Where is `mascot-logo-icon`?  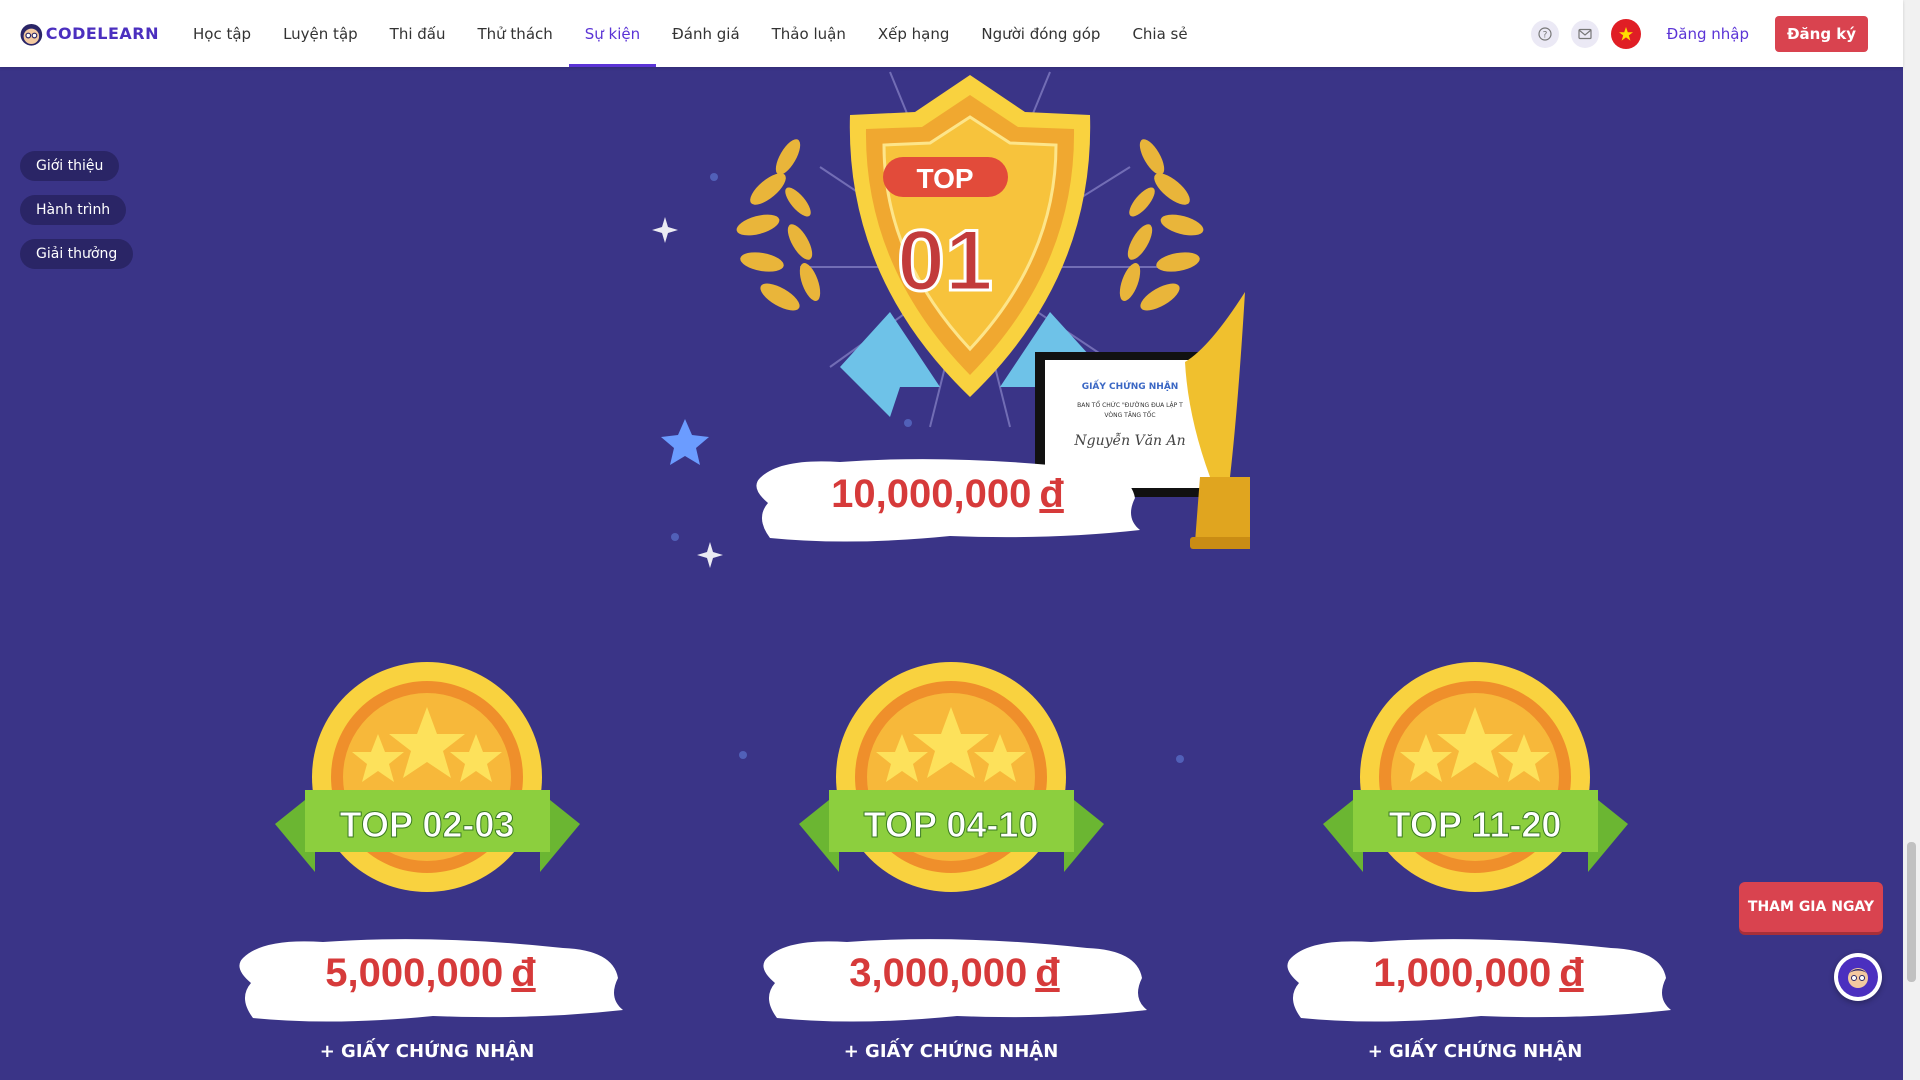 mascot-logo-icon is located at coordinates (31, 34).